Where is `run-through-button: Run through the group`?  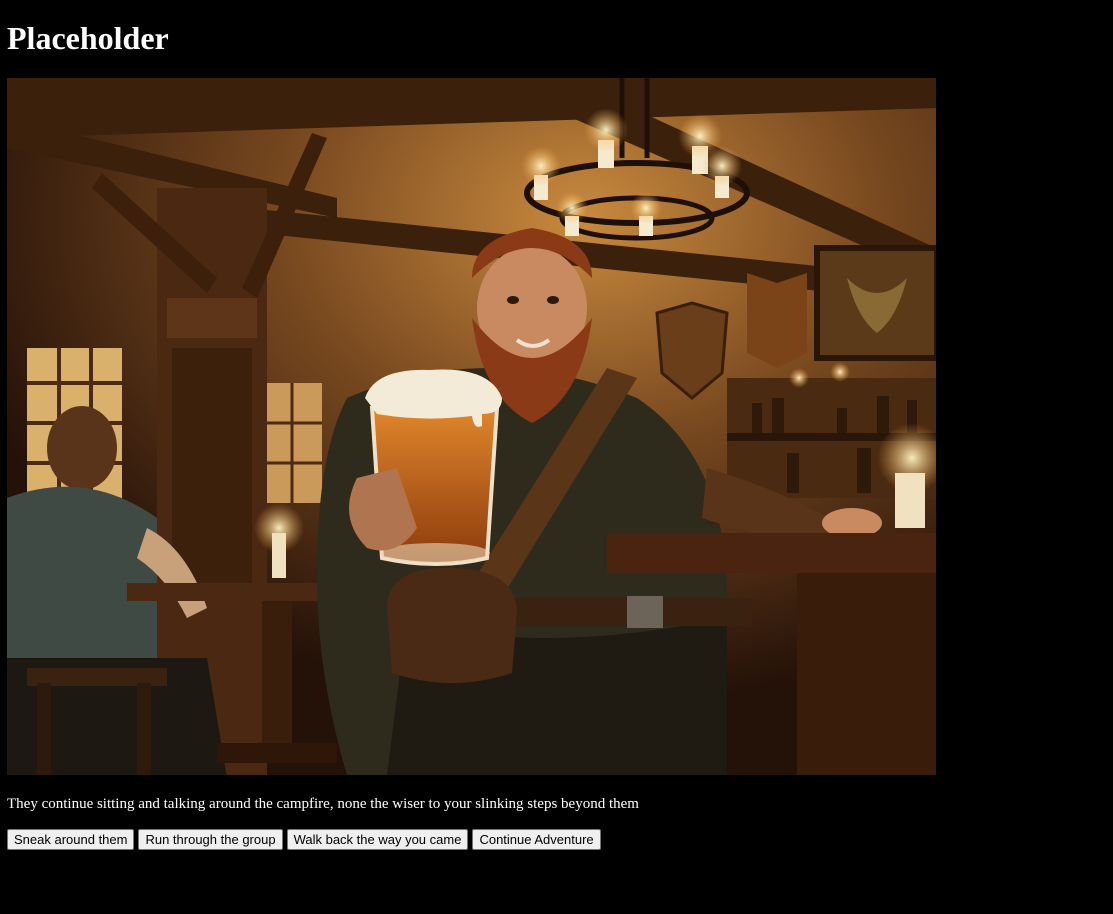 run-through-button: Run through the group is located at coordinates (210, 839).